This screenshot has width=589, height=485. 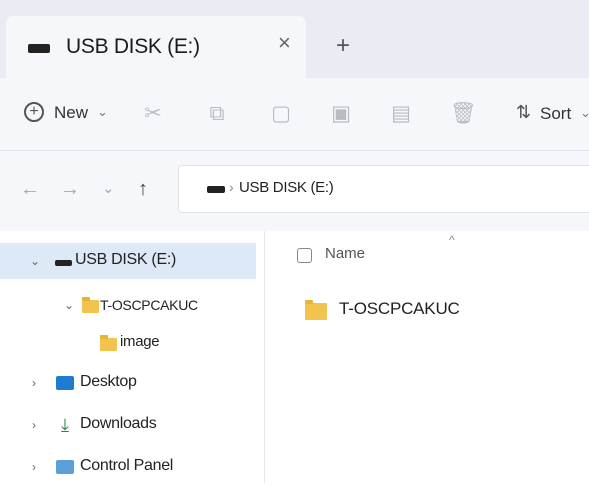 I want to click on address-bar: › USB DISK (E:), so click(x=383, y=189).